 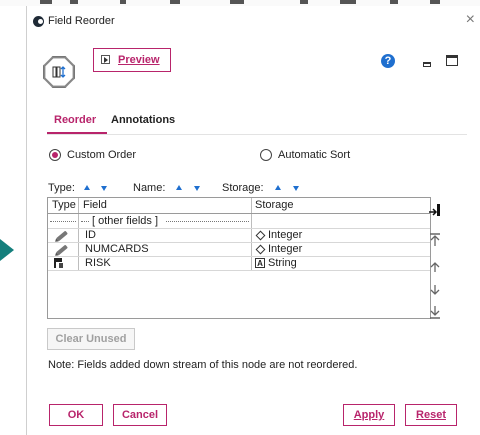 I want to click on ok-button: OK, so click(x=76, y=415).